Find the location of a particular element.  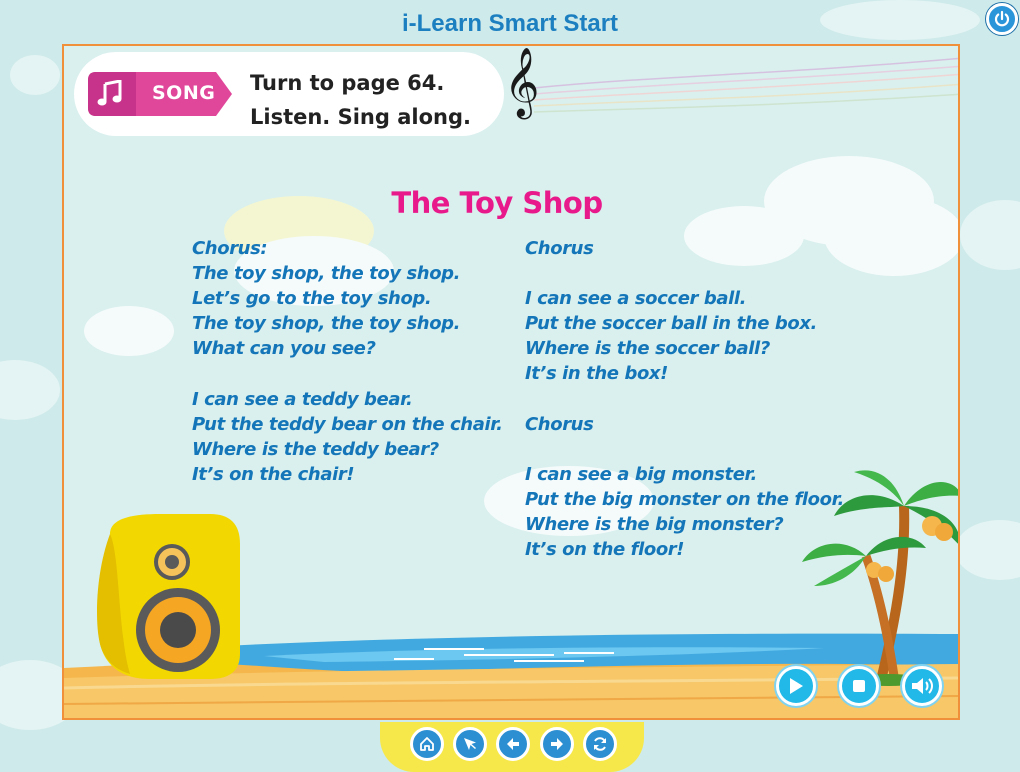

song-title: The Toy Shop is located at coordinates (497, 203).